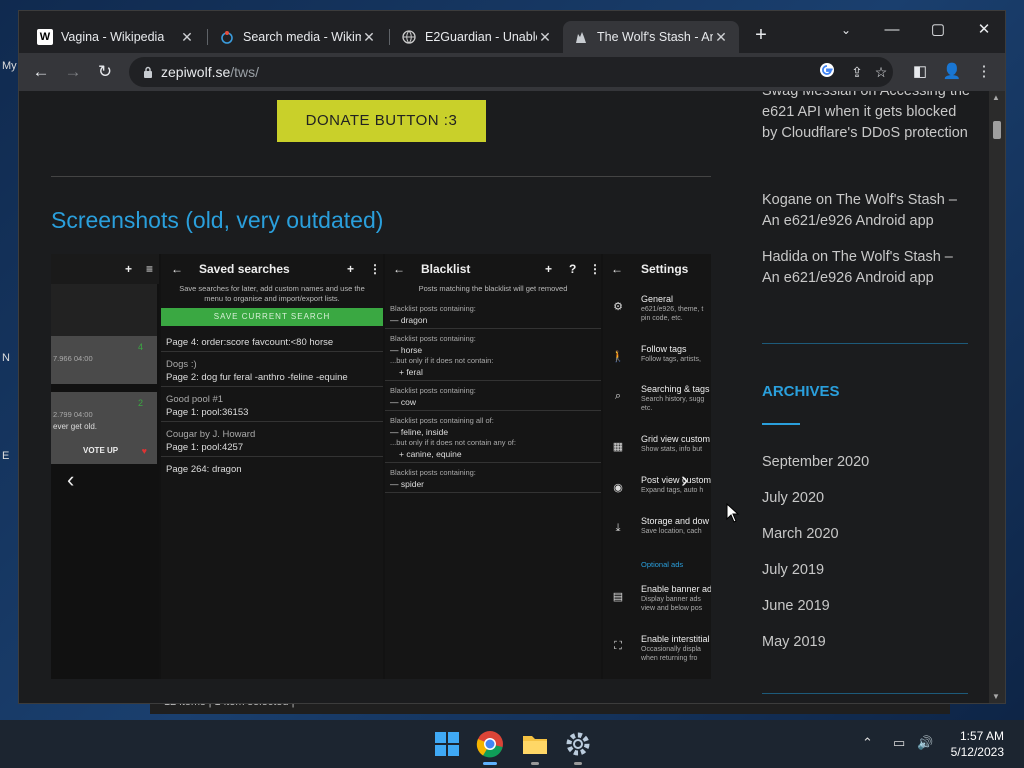 This screenshot has width=1024, height=768. I want to click on comment-author-link: Swag Messiah, so click(809, 95).